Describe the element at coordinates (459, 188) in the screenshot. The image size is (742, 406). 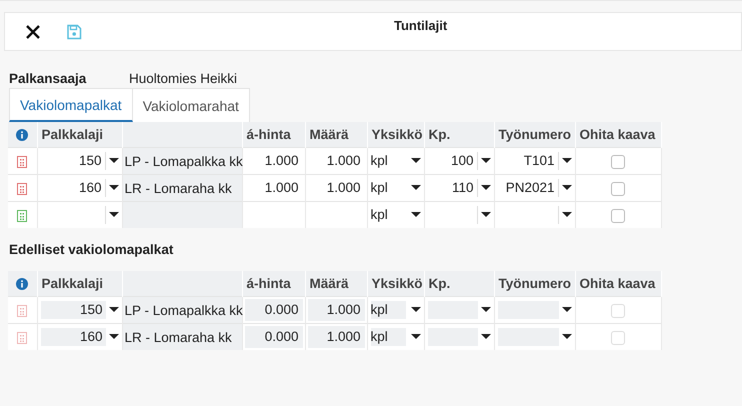
I see `dropdown-field: 110` at that location.